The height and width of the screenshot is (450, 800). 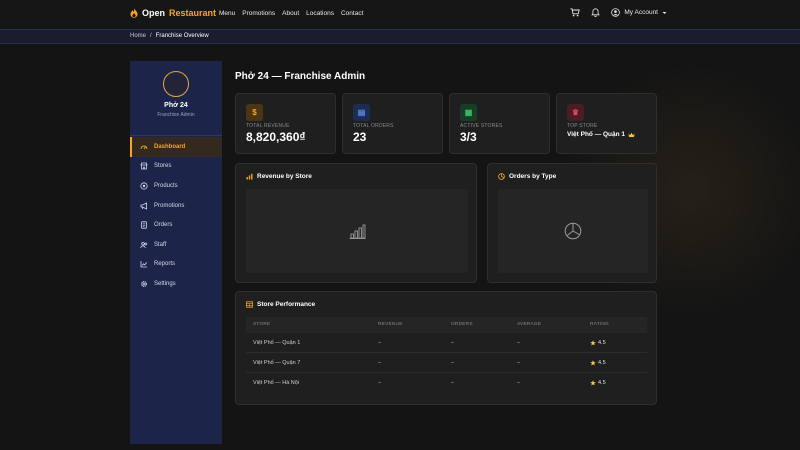 I want to click on nav-actions: My Account, so click(x=618, y=12).